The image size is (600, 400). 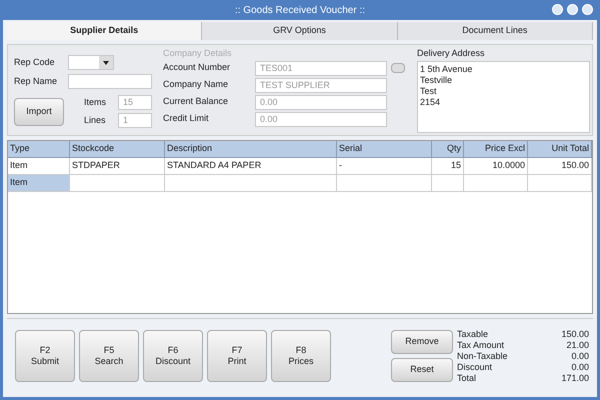 I want to click on total-value: 21.00, so click(x=577, y=345).